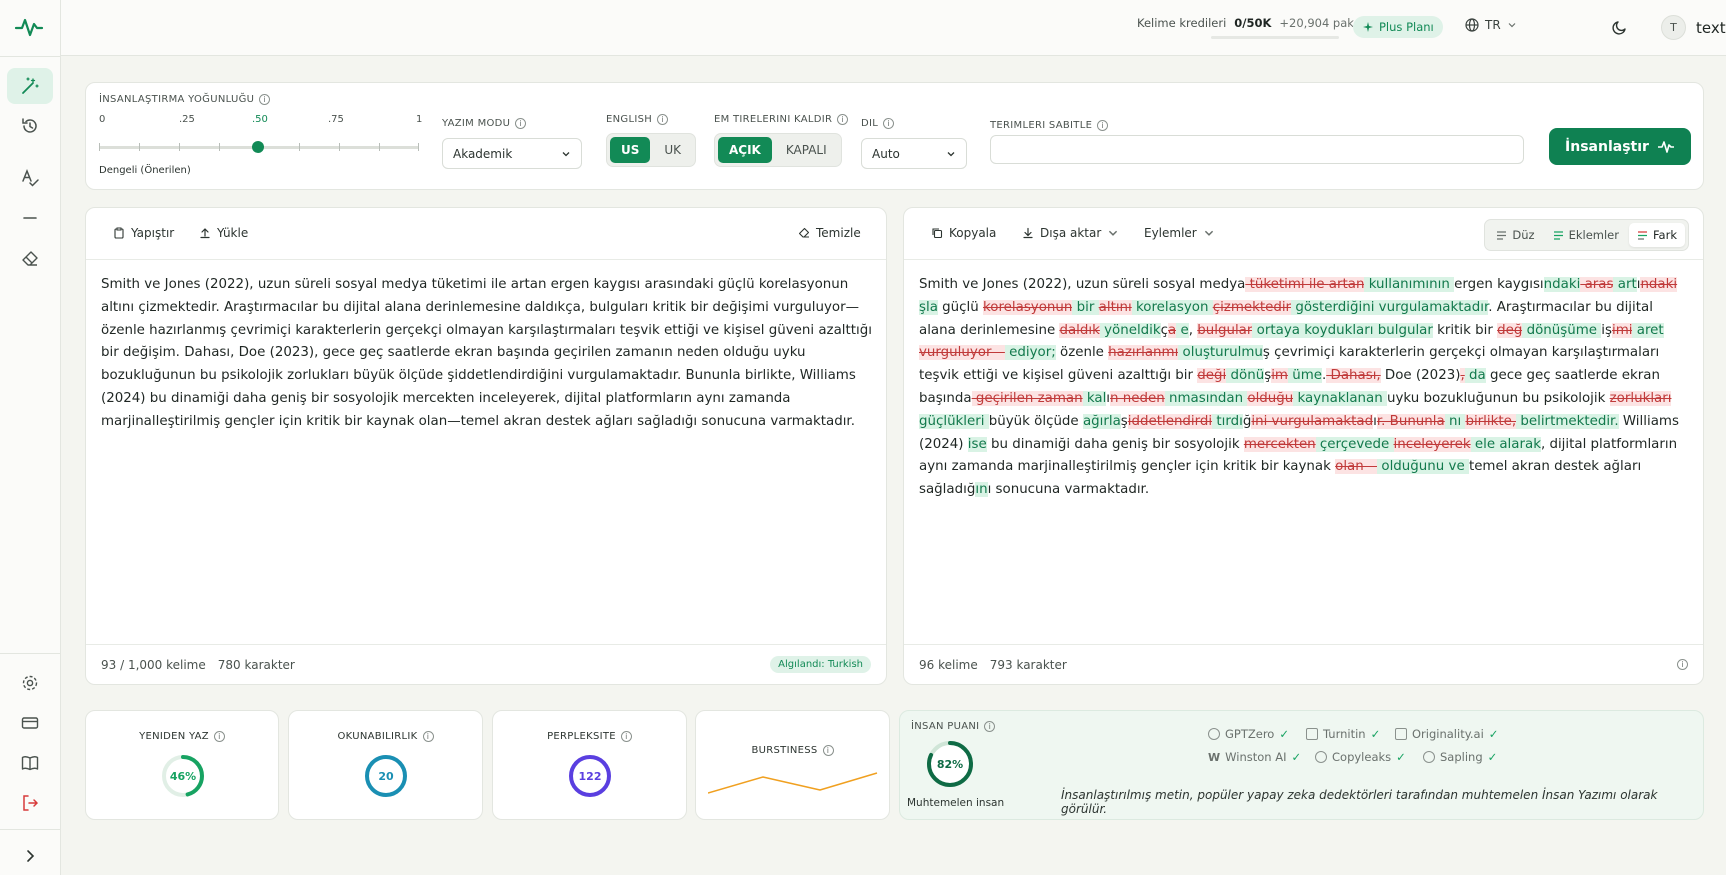  Describe the element at coordinates (30, 258) in the screenshot. I see `sidebar-item-eraser` at that location.